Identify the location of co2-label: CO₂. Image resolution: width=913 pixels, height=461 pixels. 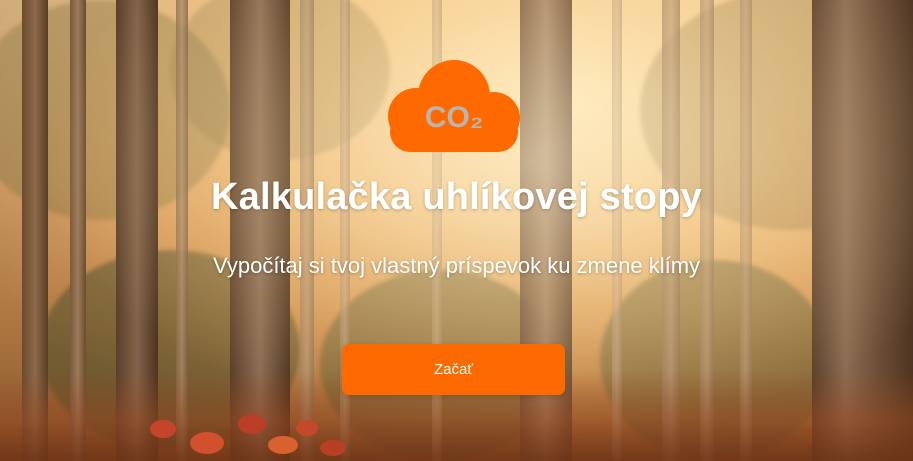
(454, 117).